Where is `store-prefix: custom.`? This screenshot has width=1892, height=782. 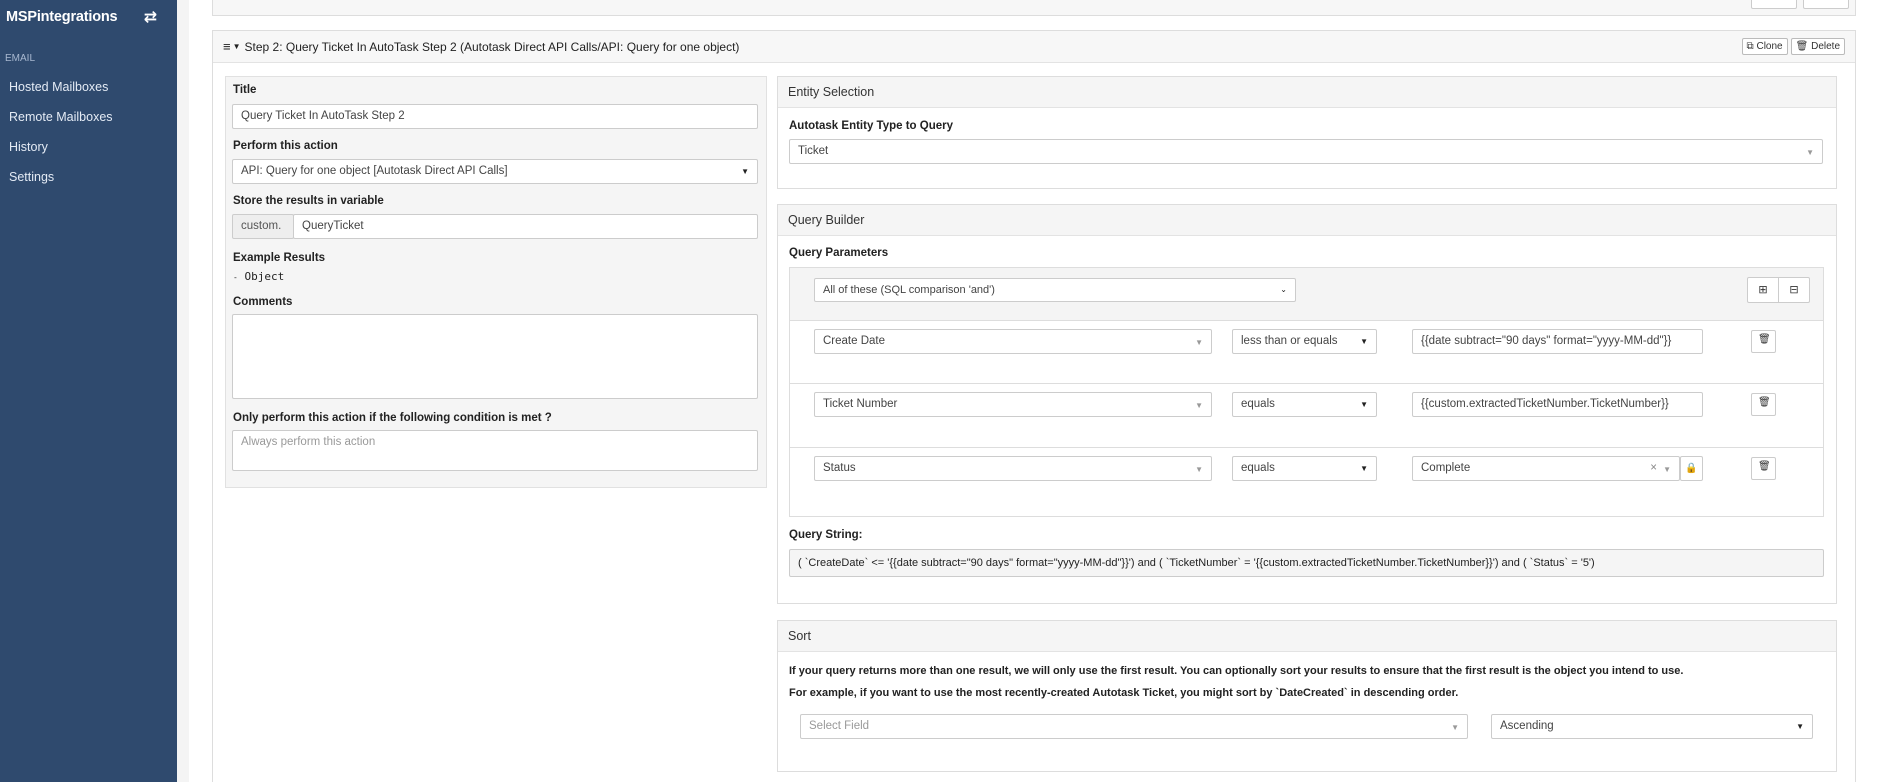 store-prefix: custom. is located at coordinates (263, 226).